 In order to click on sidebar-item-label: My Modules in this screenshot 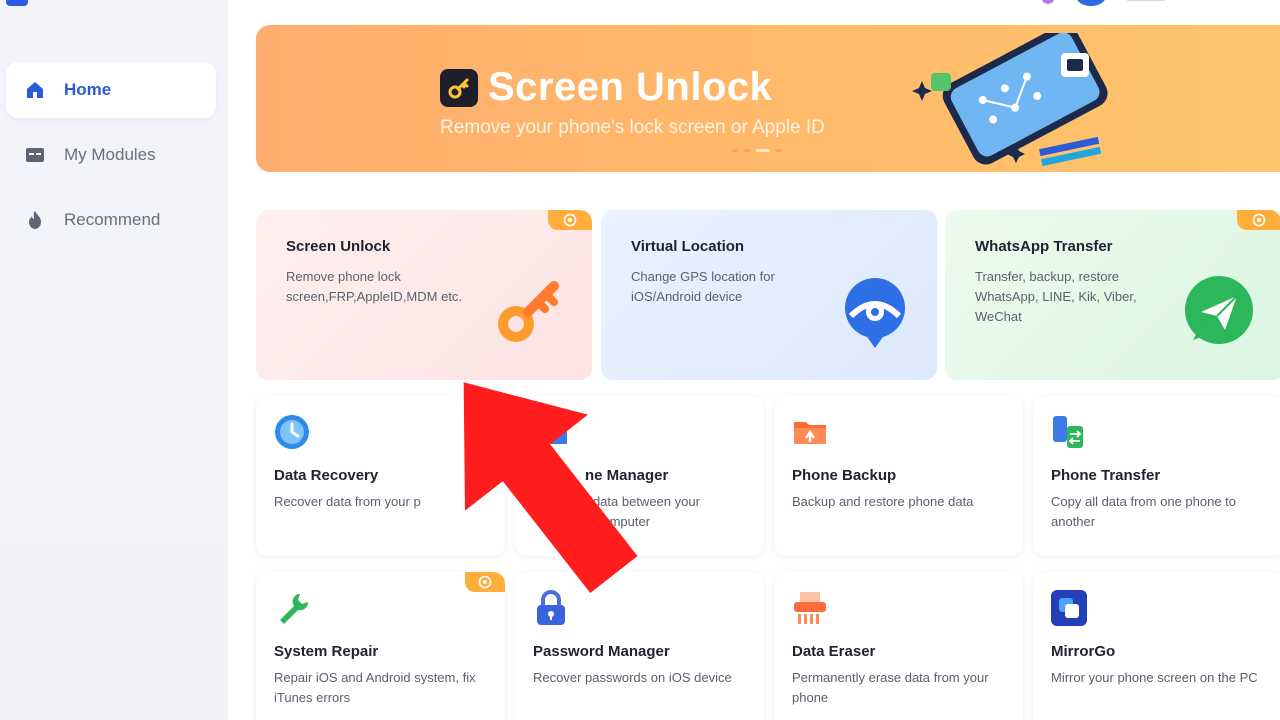, I will do `click(110, 154)`.